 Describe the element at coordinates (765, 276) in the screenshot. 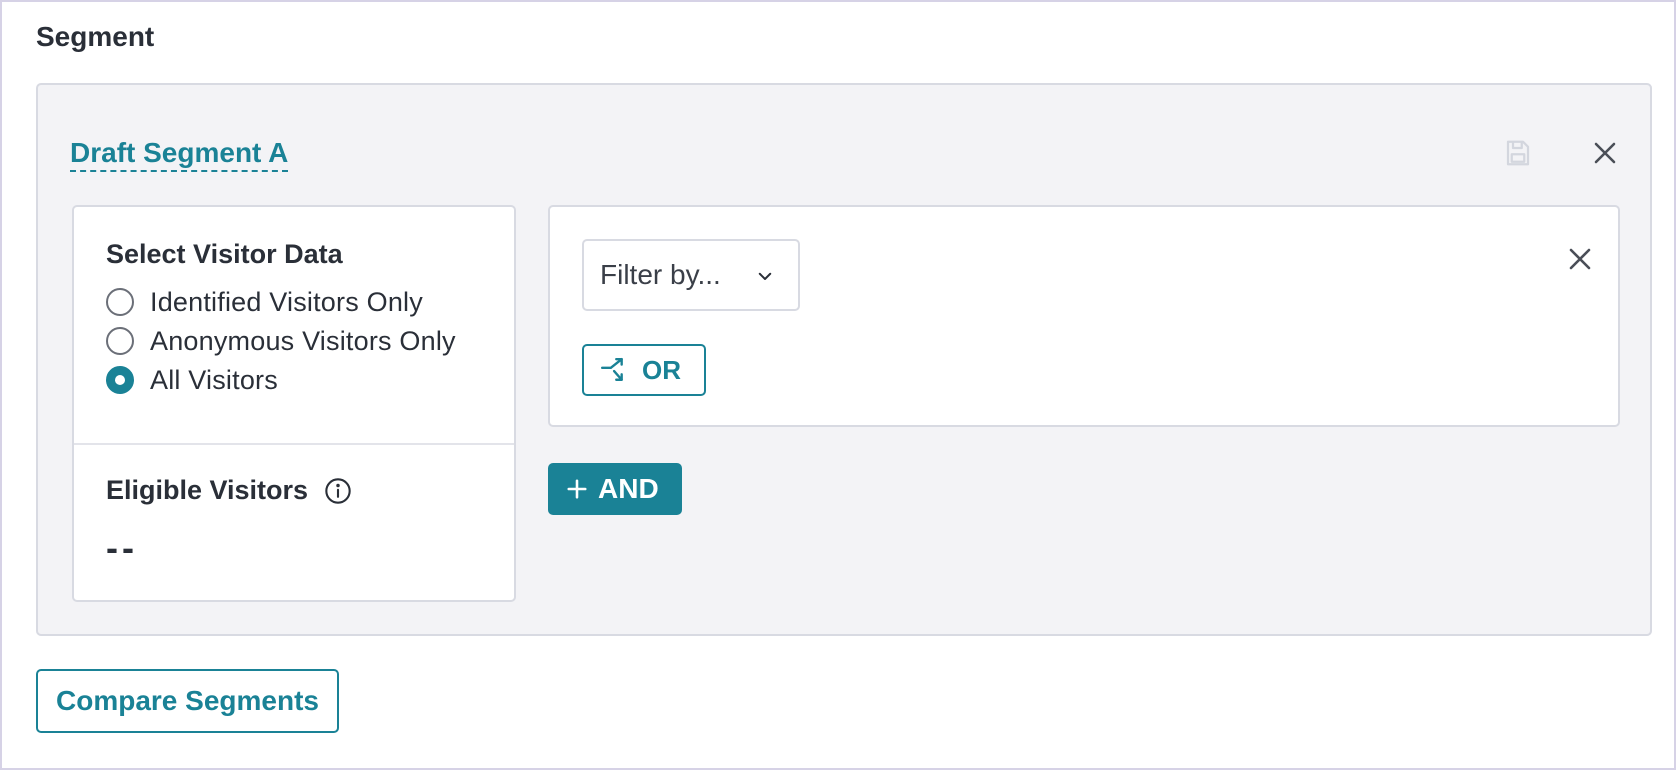

I see `chevron-down-icon` at that location.